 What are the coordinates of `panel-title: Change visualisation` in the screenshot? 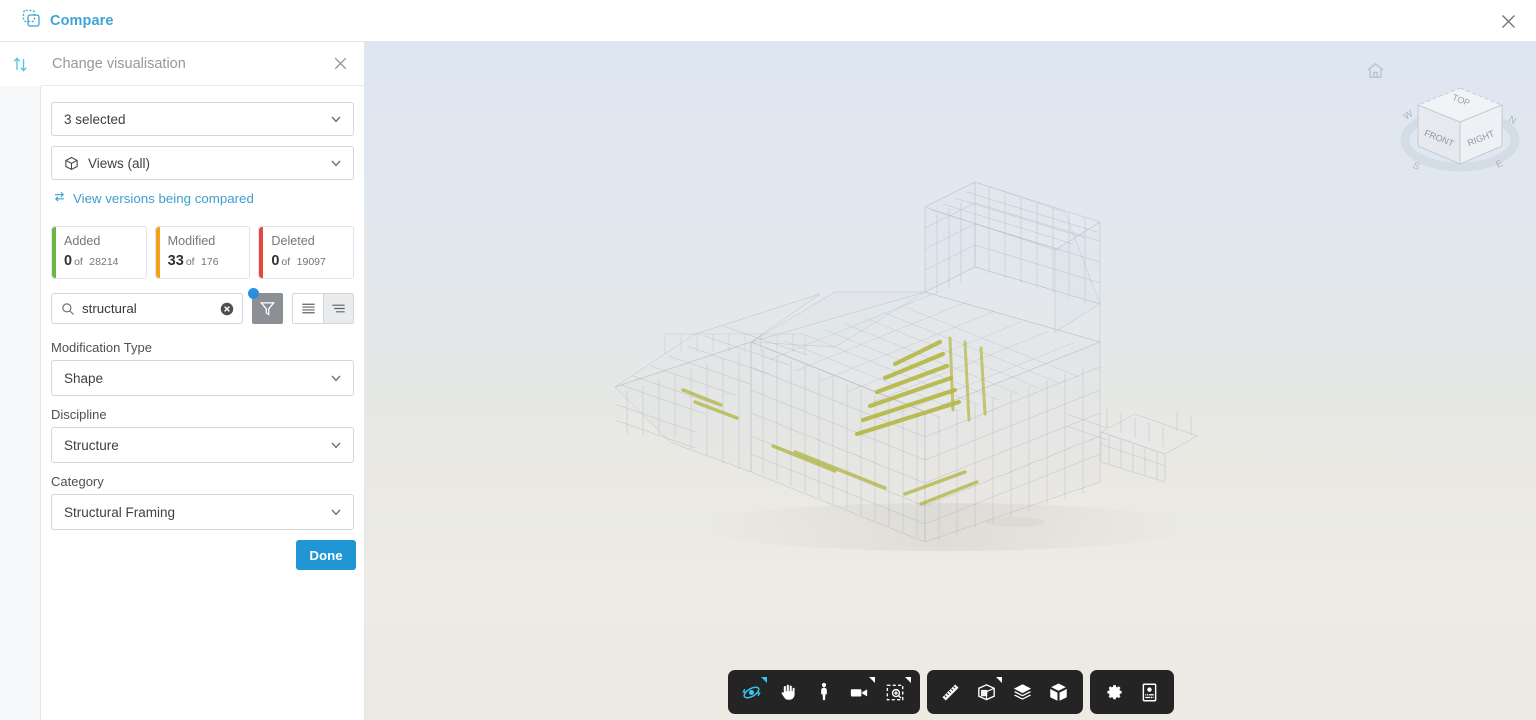 It's located at (119, 63).